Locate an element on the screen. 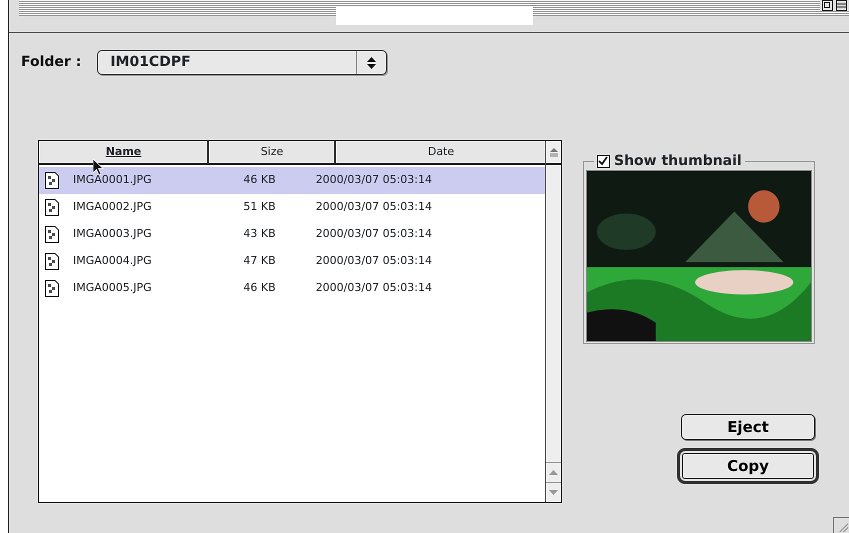 The width and height of the screenshot is (849, 533). file-size: 43 KB is located at coordinates (259, 234).